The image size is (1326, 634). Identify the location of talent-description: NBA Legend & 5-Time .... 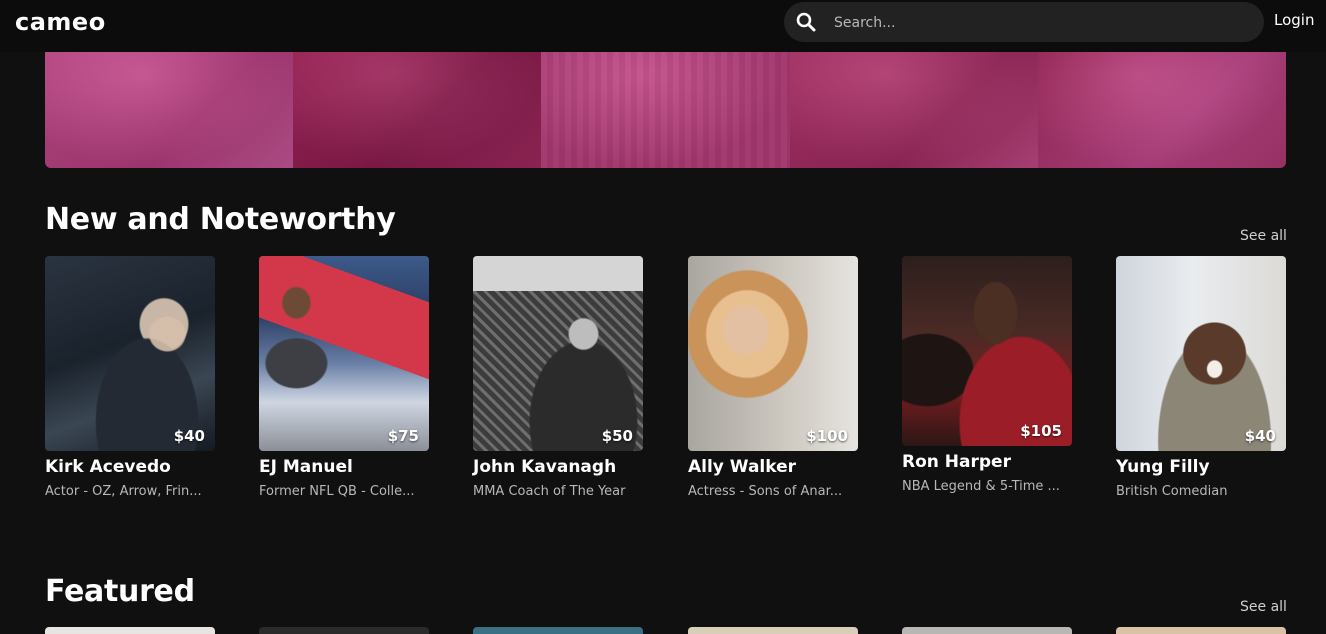
(981, 486).